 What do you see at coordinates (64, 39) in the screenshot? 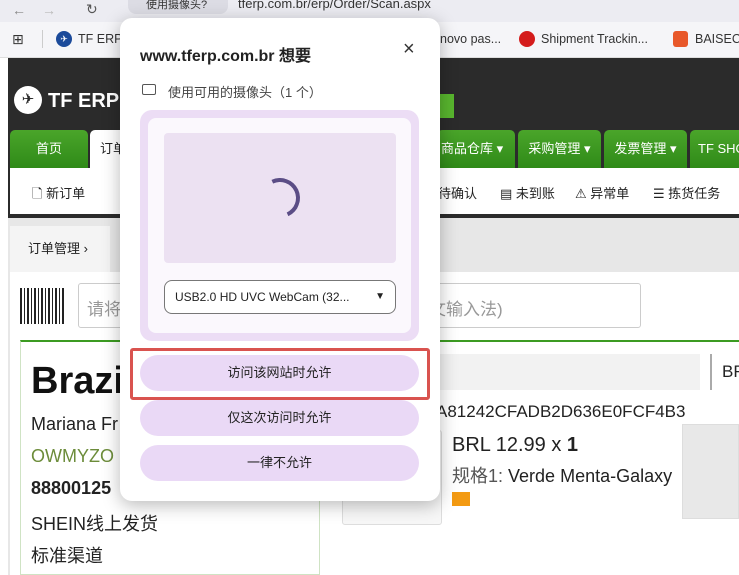
I see `tf-logo-icon: ✈` at bounding box center [64, 39].